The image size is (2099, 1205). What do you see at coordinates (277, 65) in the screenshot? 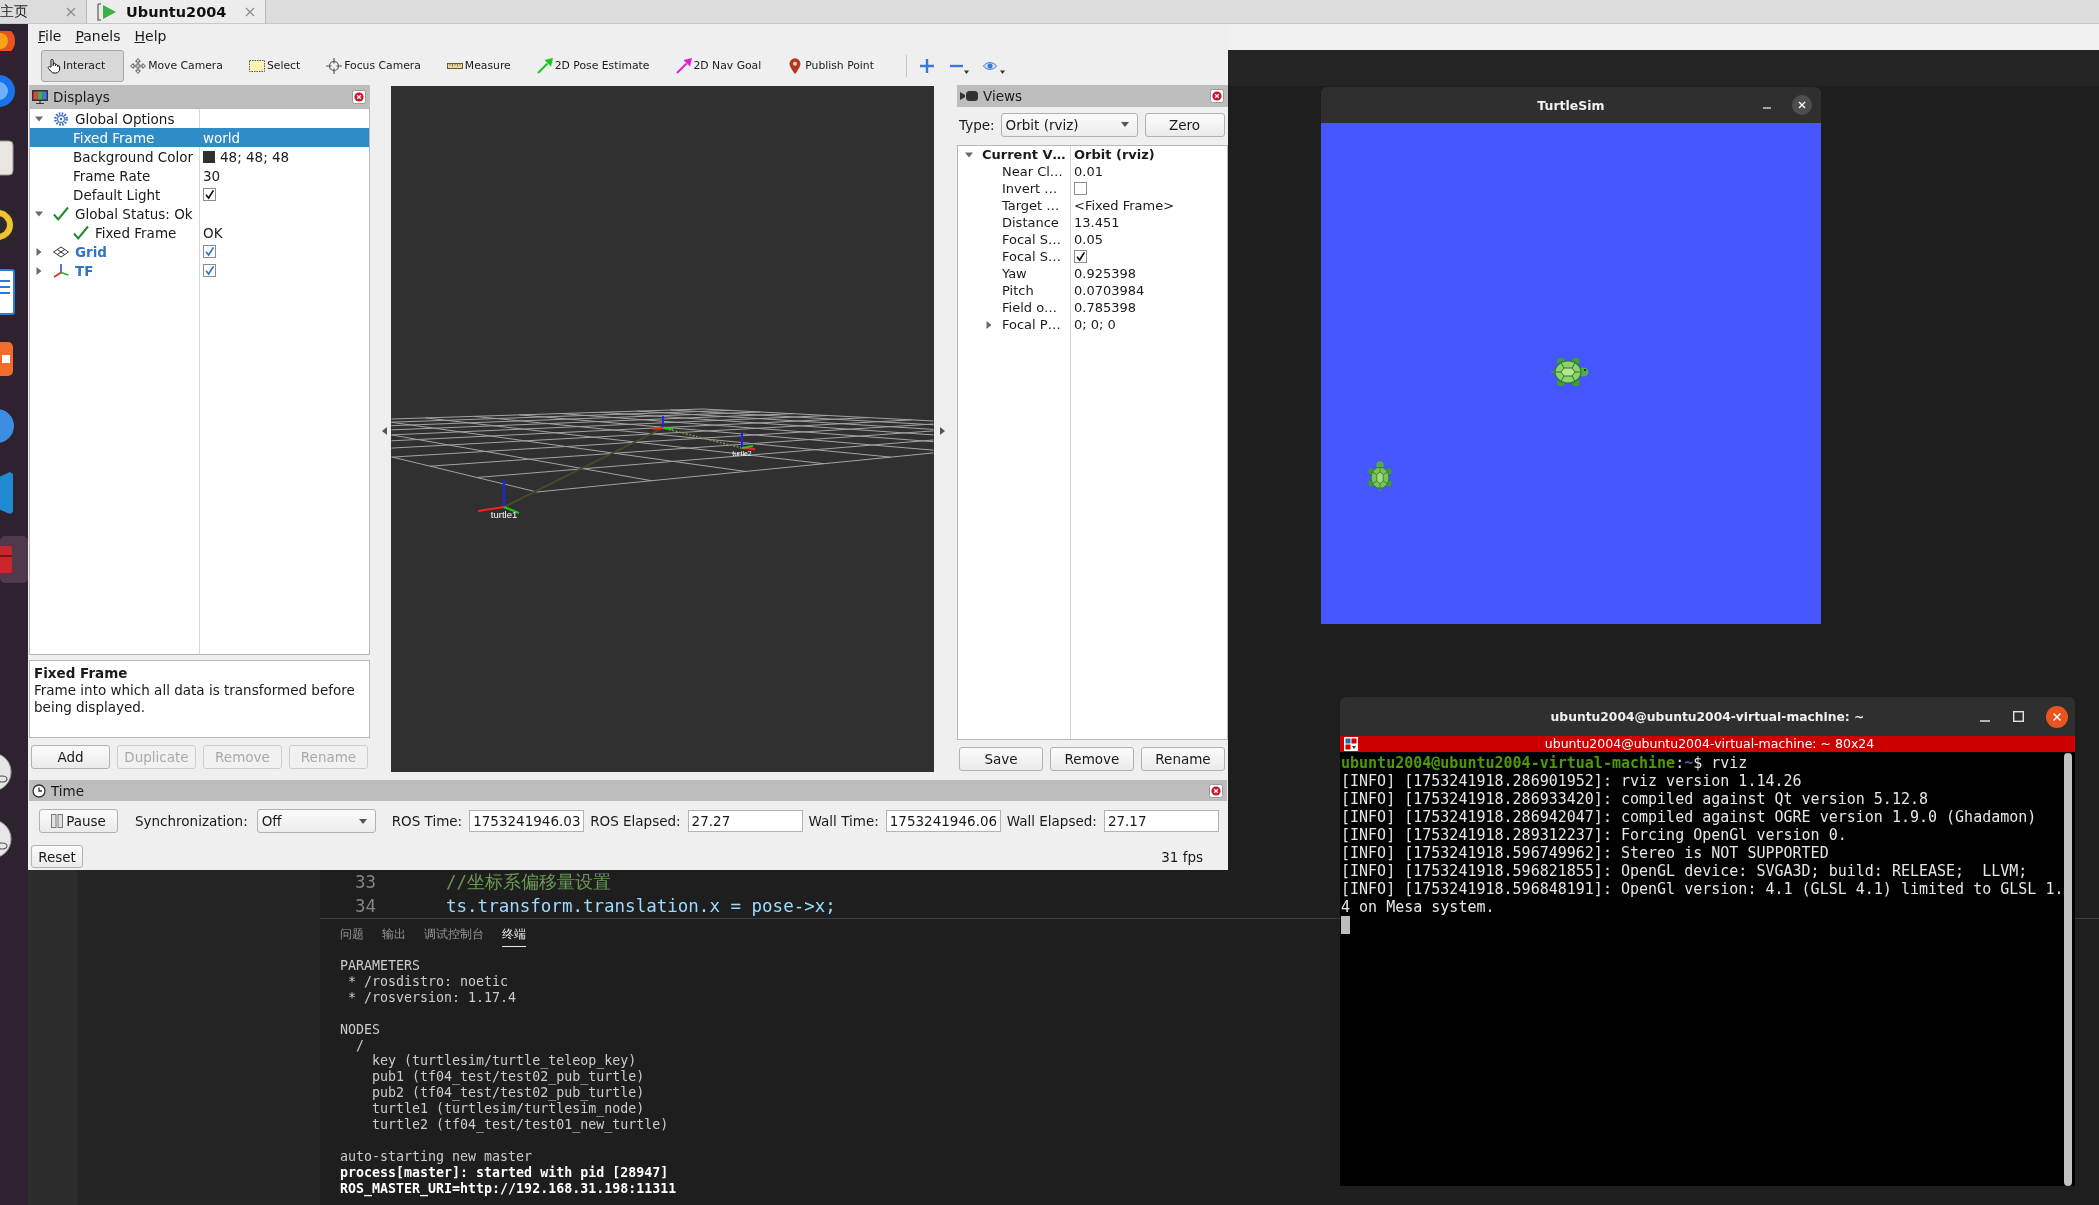
I see `tool-button: Select` at bounding box center [277, 65].